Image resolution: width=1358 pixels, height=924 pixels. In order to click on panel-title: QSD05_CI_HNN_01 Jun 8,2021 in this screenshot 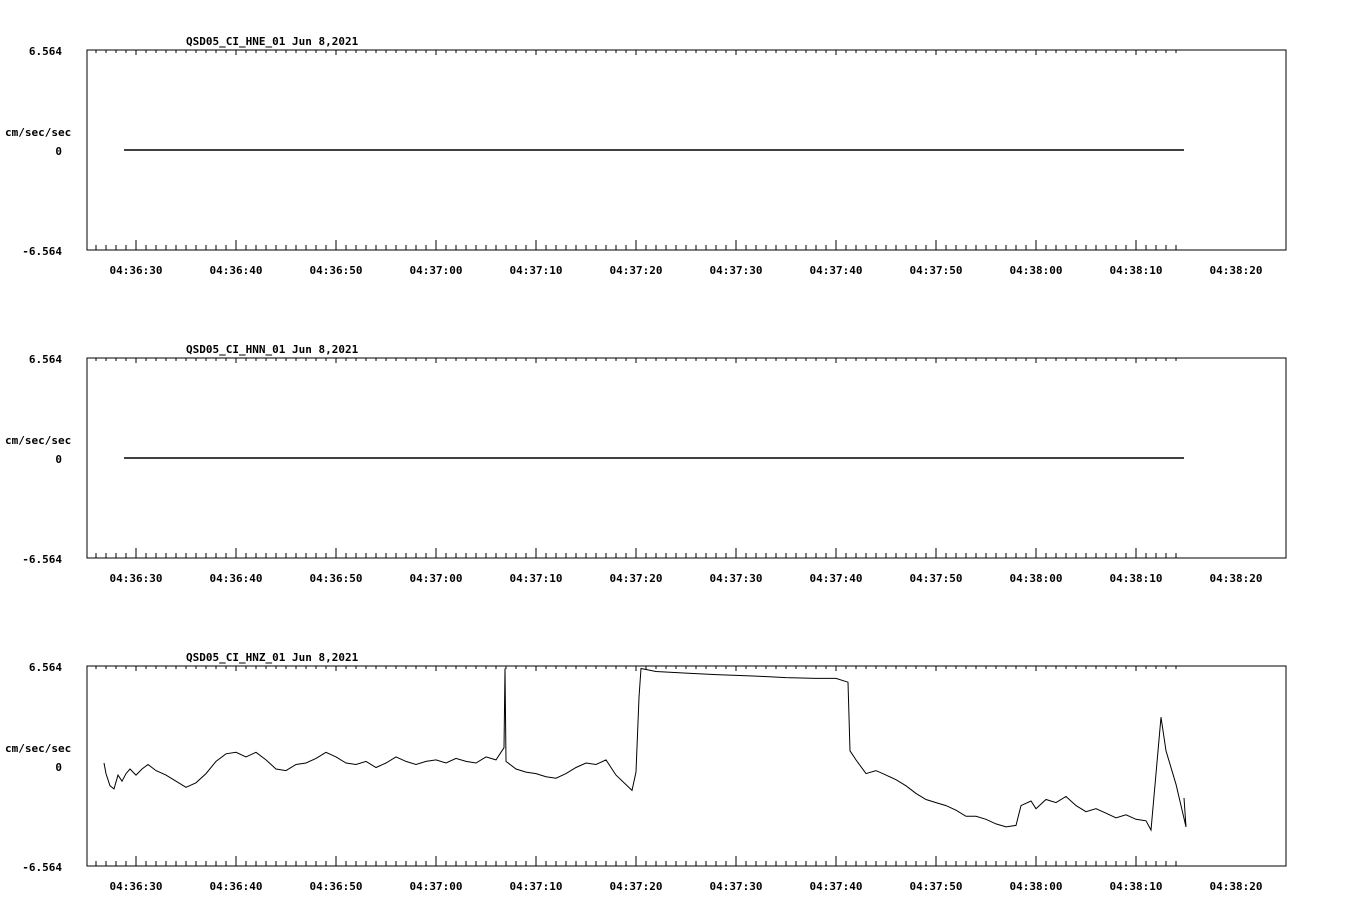, I will do `click(272, 349)`.